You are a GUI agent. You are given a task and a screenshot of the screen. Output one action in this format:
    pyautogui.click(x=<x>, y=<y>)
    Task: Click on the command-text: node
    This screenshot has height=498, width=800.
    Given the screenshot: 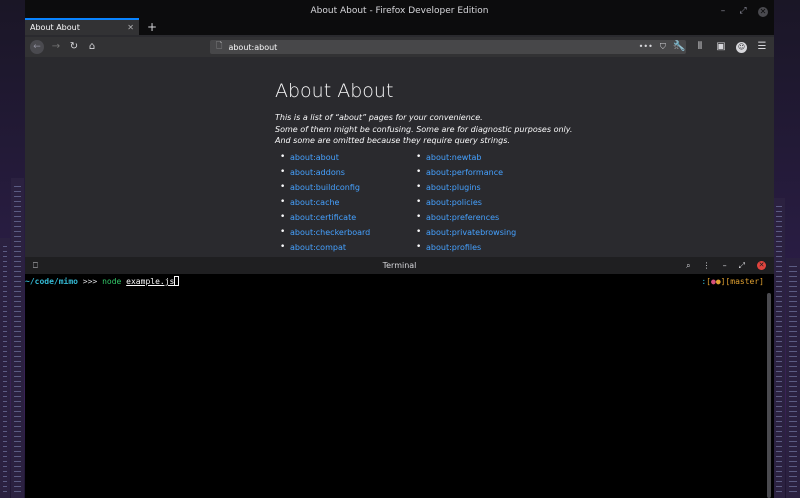 What is the action you would take?
    pyautogui.click(x=112, y=281)
    